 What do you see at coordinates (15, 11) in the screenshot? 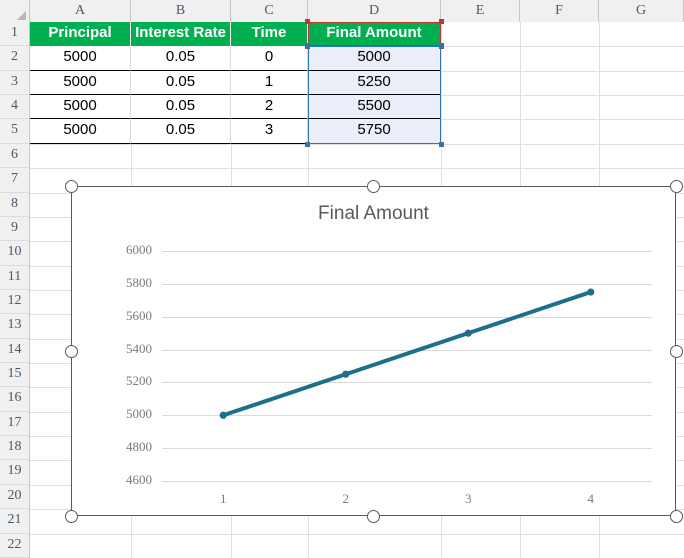
I see `select-all-corner` at bounding box center [15, 11].